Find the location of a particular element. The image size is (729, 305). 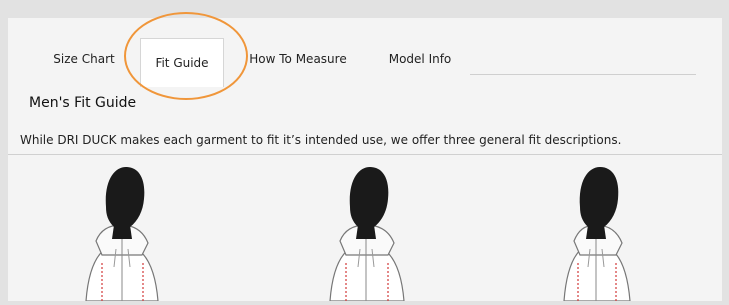

tab-underline is located at coordinates (583, 74).